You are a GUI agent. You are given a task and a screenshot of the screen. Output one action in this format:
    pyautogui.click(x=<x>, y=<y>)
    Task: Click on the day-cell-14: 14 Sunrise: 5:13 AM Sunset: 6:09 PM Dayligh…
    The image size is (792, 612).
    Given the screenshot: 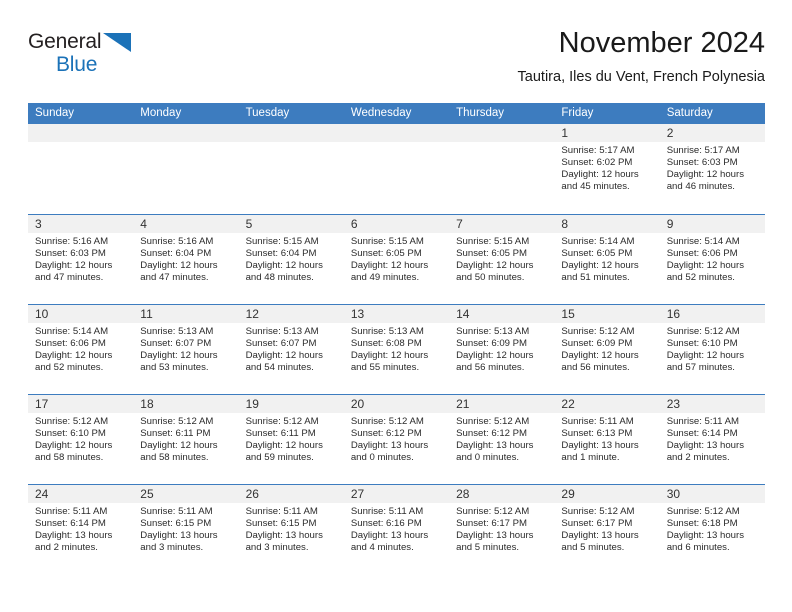 What is the action you would take?
    pyautogui.click(x=502, y=349)
    